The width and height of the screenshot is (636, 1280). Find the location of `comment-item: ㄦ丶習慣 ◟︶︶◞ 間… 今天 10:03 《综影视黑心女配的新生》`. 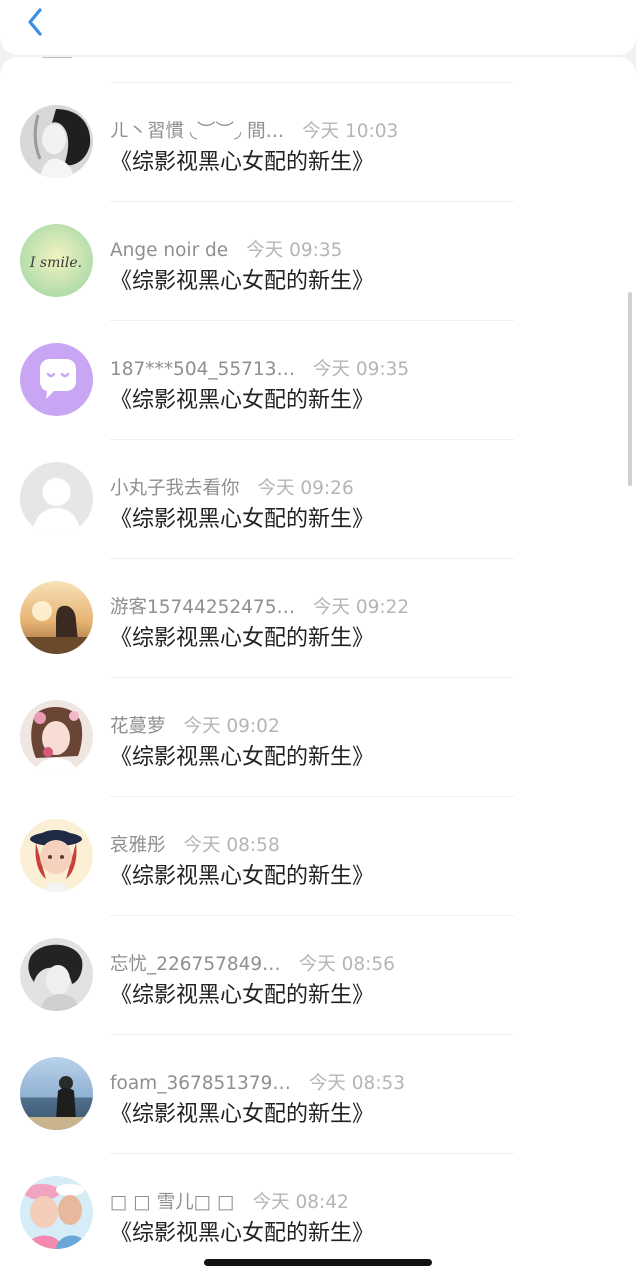

comment-item: ㄦ丶習慣 ◟︶︶◞ 間… 今天 10:03 《综影视黑心女配的新生》 is located at coordinates (318, 141).